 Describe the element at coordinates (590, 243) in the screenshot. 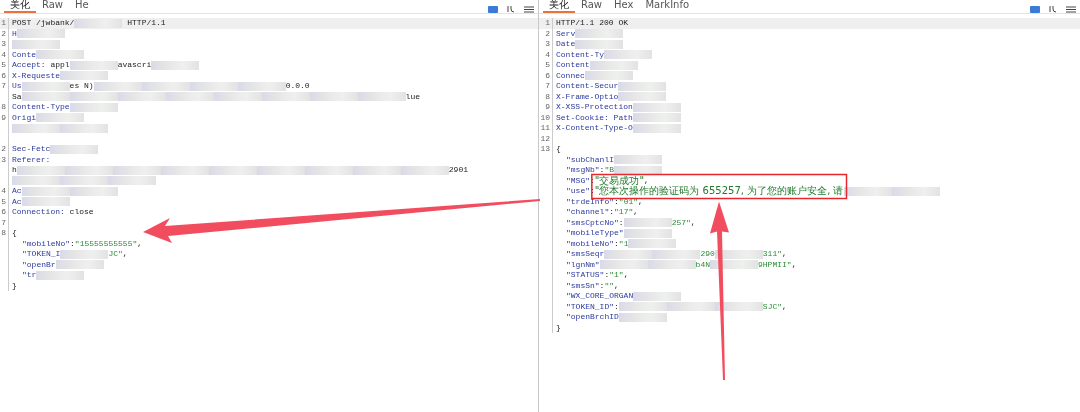

I see `header-name: "mobileNo"` at that location.